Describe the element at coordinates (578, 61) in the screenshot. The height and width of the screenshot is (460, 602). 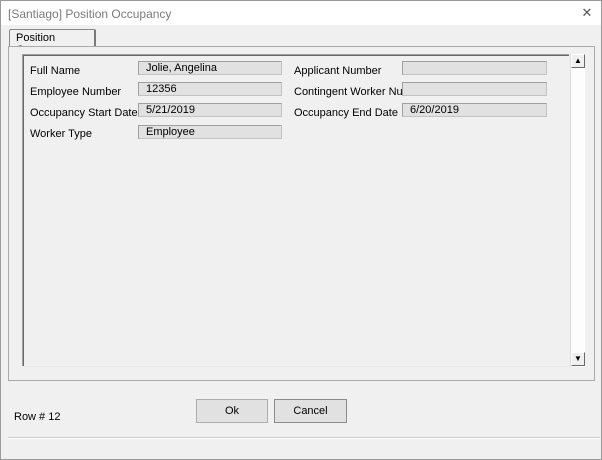
I see `scroll-up-icon: ▲` at that location.